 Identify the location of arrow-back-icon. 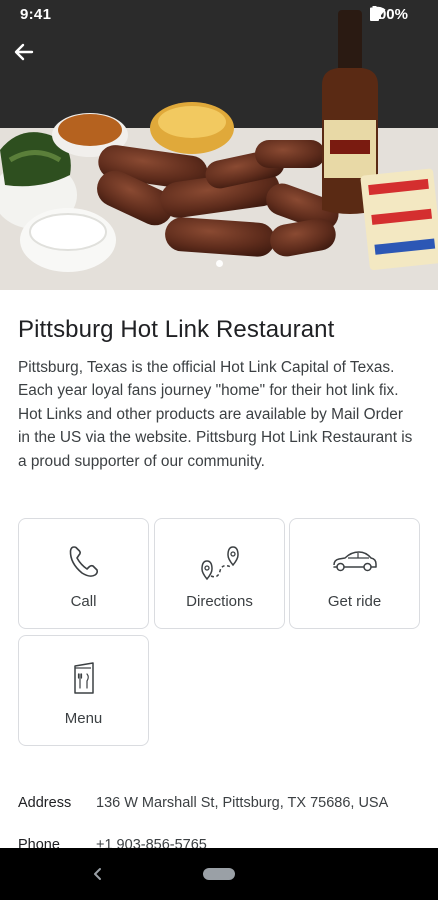
(24, 52).